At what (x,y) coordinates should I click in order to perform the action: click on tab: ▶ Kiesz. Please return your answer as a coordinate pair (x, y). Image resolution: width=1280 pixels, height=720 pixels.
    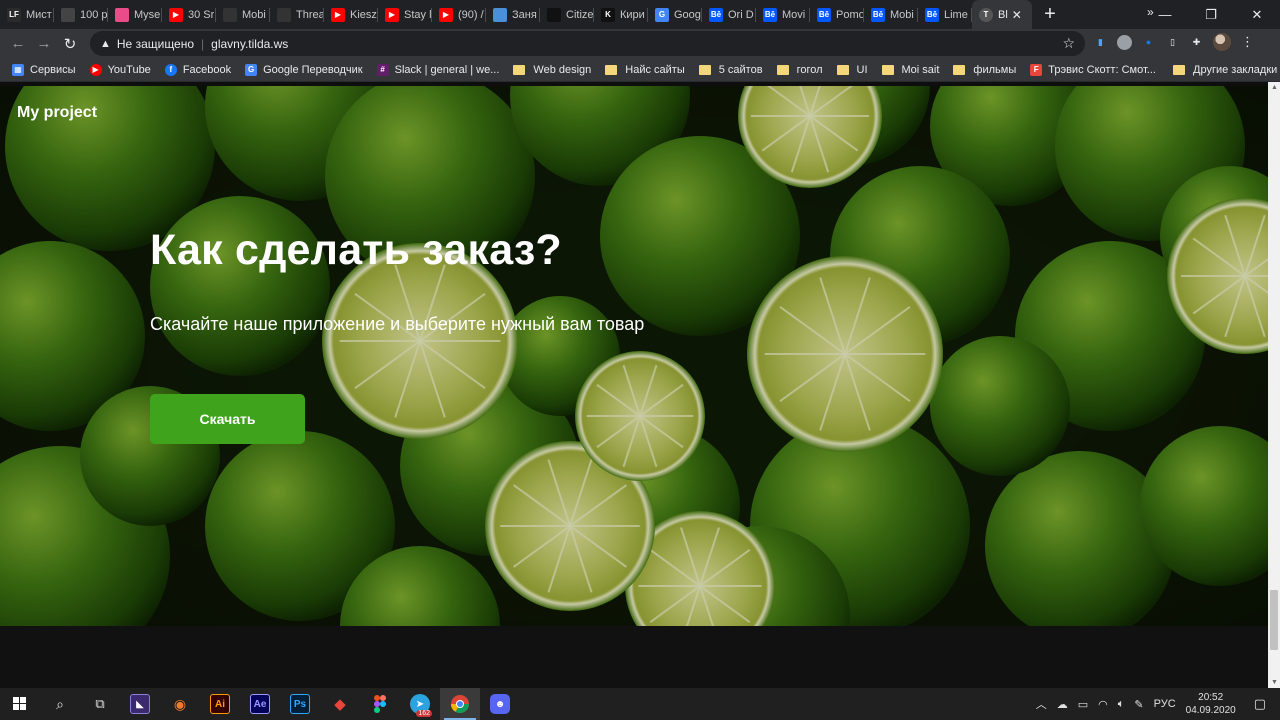
    Looking at the image, I should click on (351, 14).